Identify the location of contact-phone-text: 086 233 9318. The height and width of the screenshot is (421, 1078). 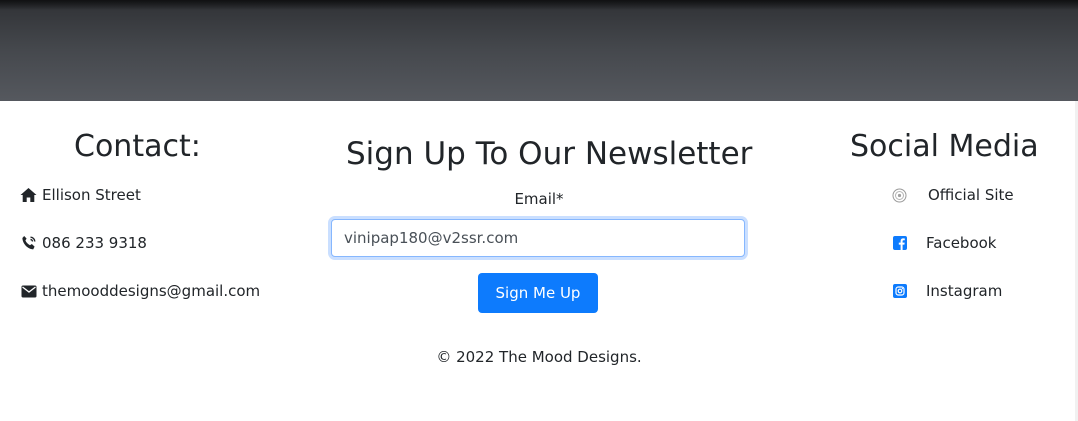
(94, 243).